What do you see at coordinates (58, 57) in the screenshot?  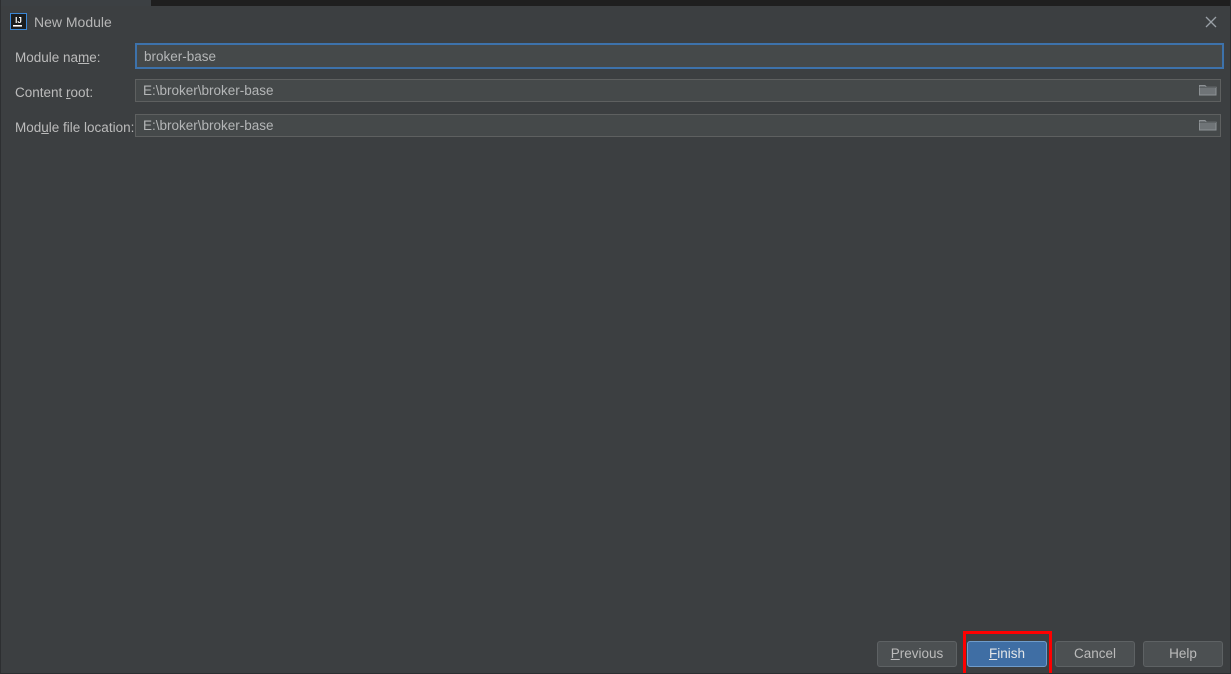 I see `module-name-label: Module name:` at bounding box center [58, 57].